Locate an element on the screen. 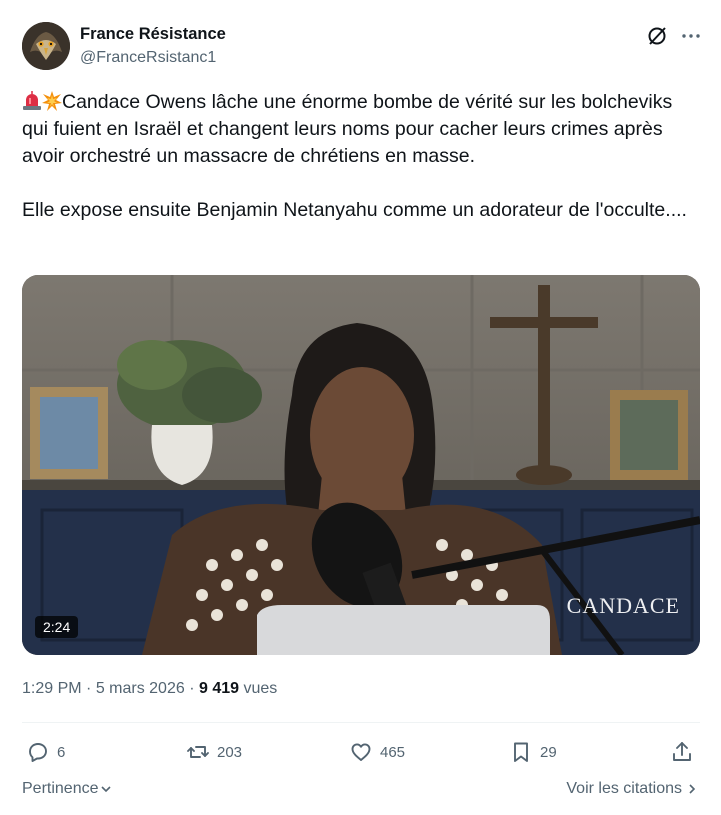  tweet-date: 5 mars 2026 is located at coordinates (140, 688).